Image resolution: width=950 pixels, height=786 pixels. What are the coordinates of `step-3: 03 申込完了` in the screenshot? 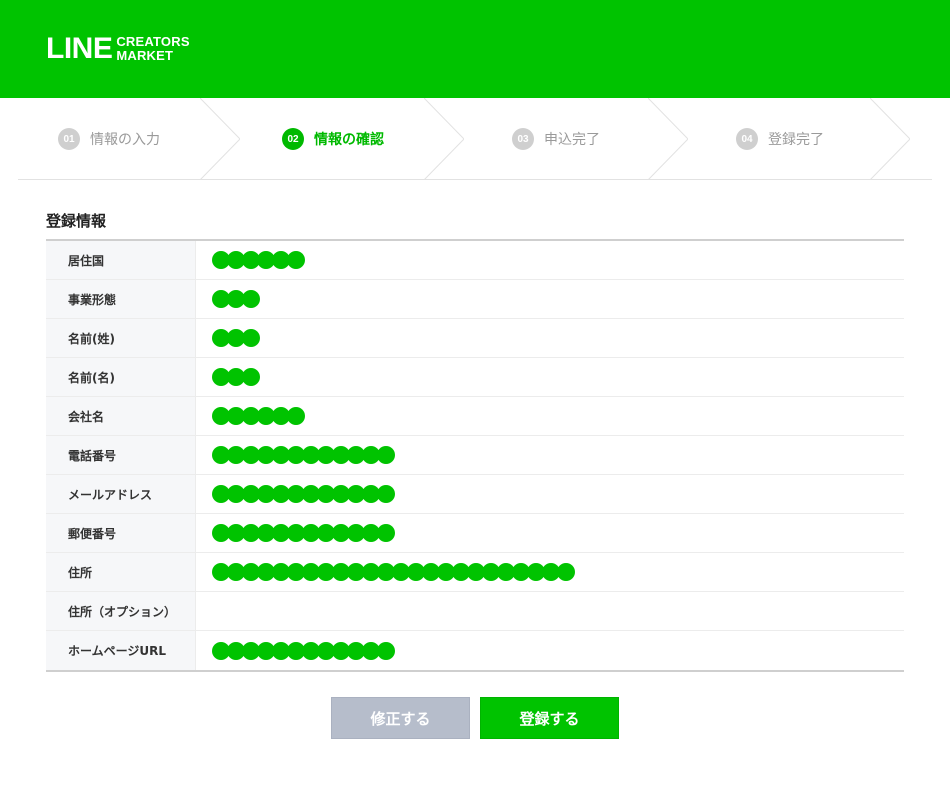 It's located at (556, 139).